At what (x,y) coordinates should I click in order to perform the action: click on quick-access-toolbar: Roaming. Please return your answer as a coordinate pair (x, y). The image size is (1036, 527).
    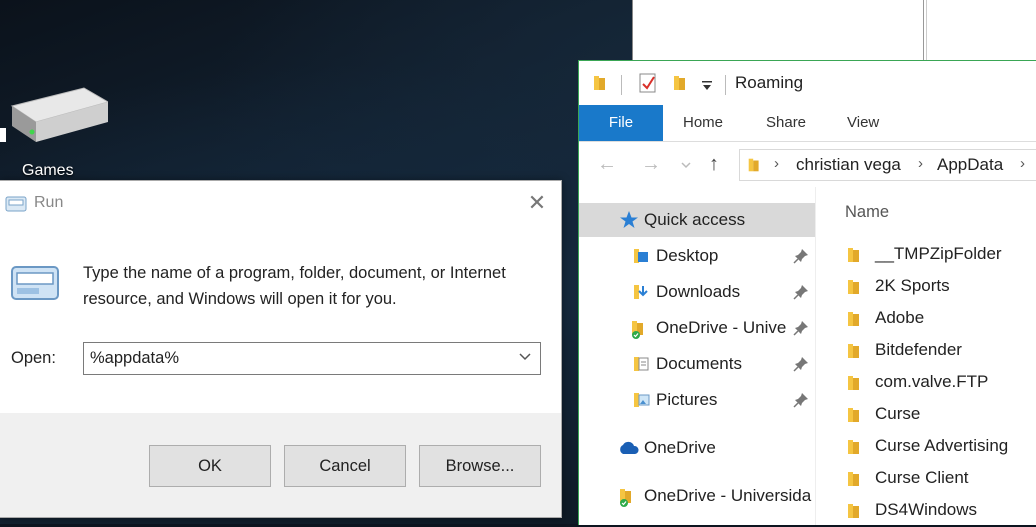
    Looking at the image, I should click on (807, 84).